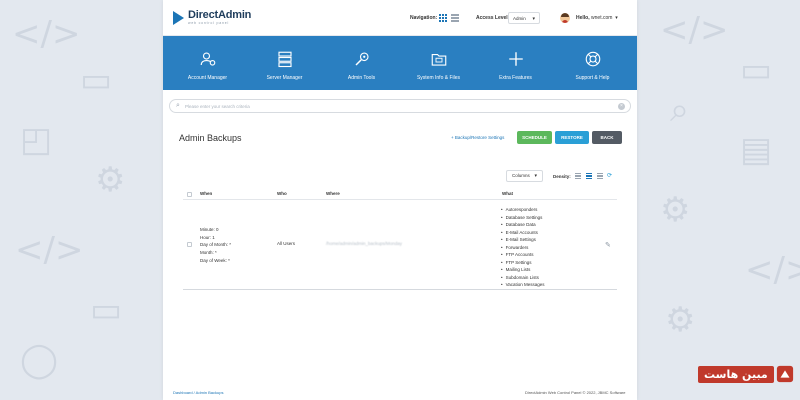  I want to click on watermark-text: مبین هاست, so click(736, 374).